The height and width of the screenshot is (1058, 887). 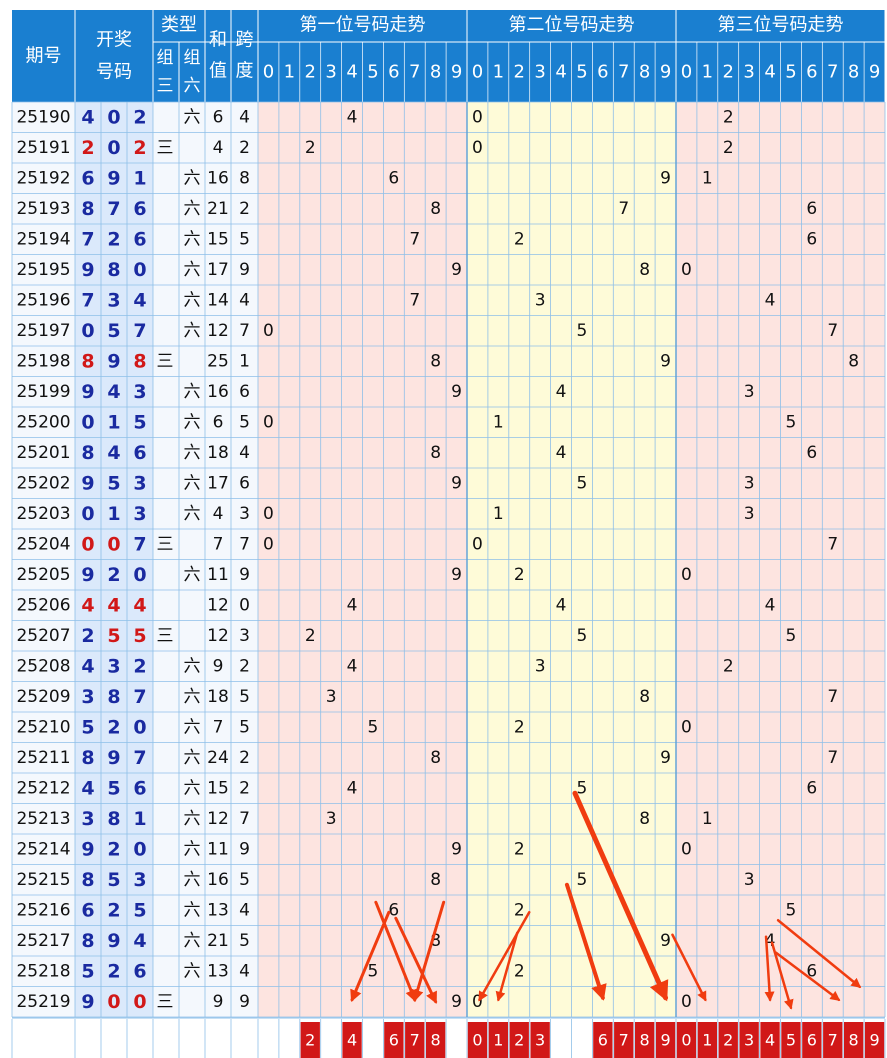 I want to click on prediction-digit-pos3: 2, so click(x=728, y=1040).